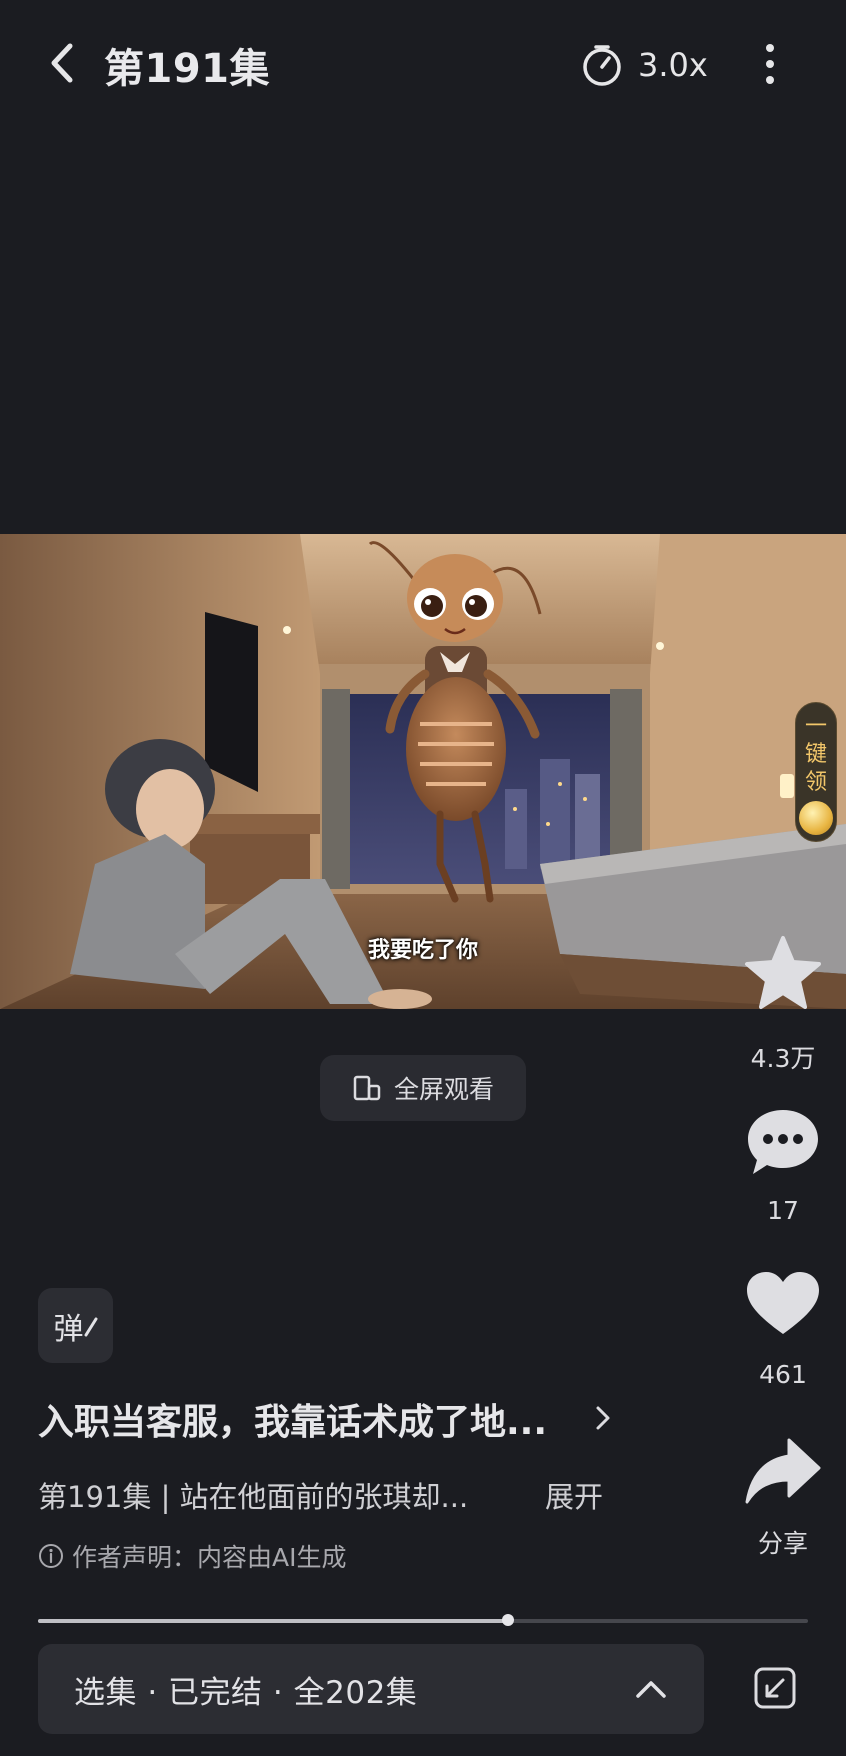  I want to click on info-icon, so click(51, 1556).